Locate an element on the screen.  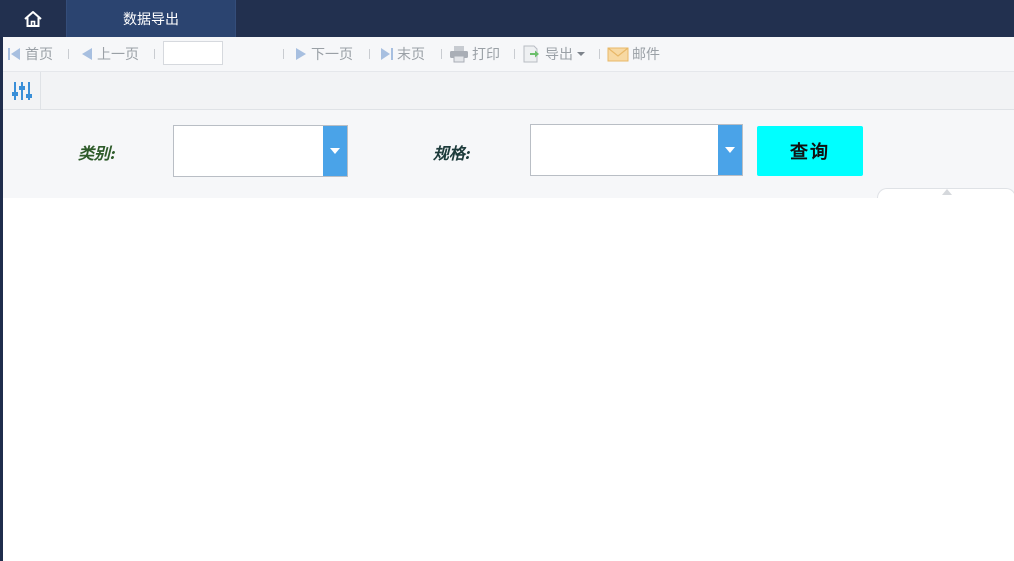
print-button: 打印 is located at coordinates (474, 54).